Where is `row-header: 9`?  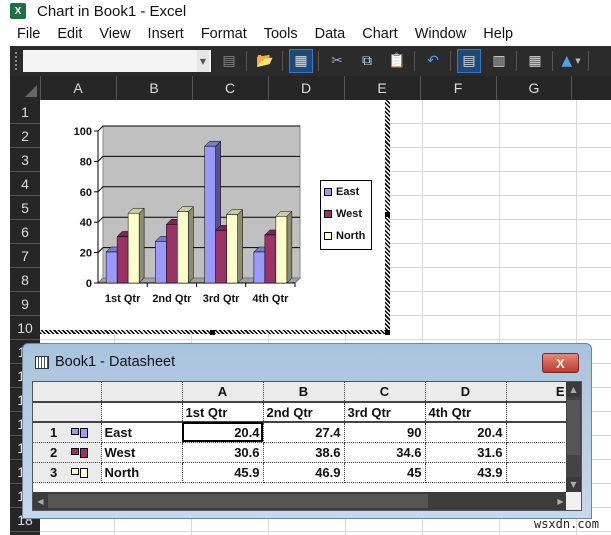 row-header: 9 is located at coordinates (25, 304).